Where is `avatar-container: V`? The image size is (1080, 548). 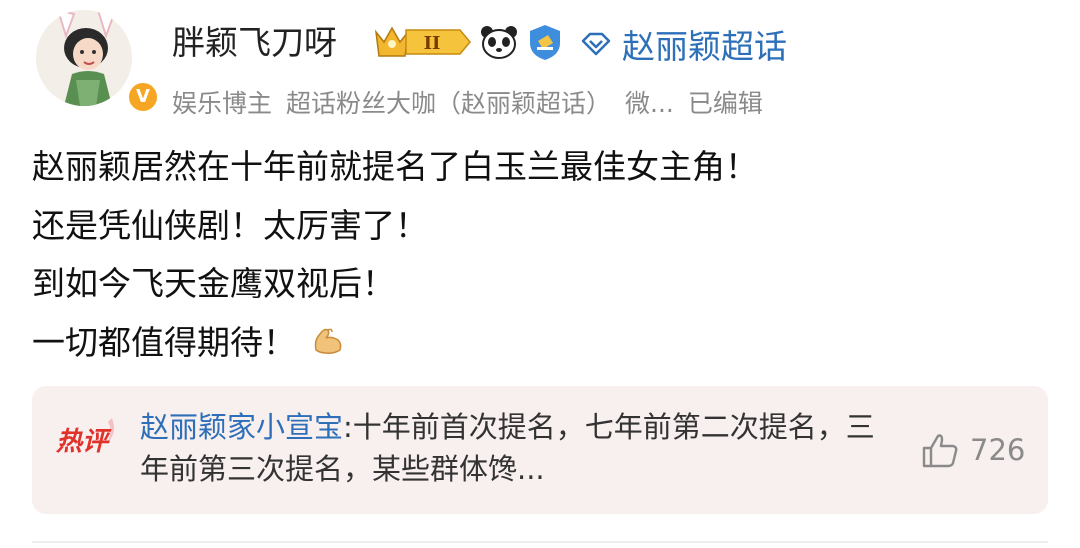 avatar-container: V is located at coordinates (94, 60).